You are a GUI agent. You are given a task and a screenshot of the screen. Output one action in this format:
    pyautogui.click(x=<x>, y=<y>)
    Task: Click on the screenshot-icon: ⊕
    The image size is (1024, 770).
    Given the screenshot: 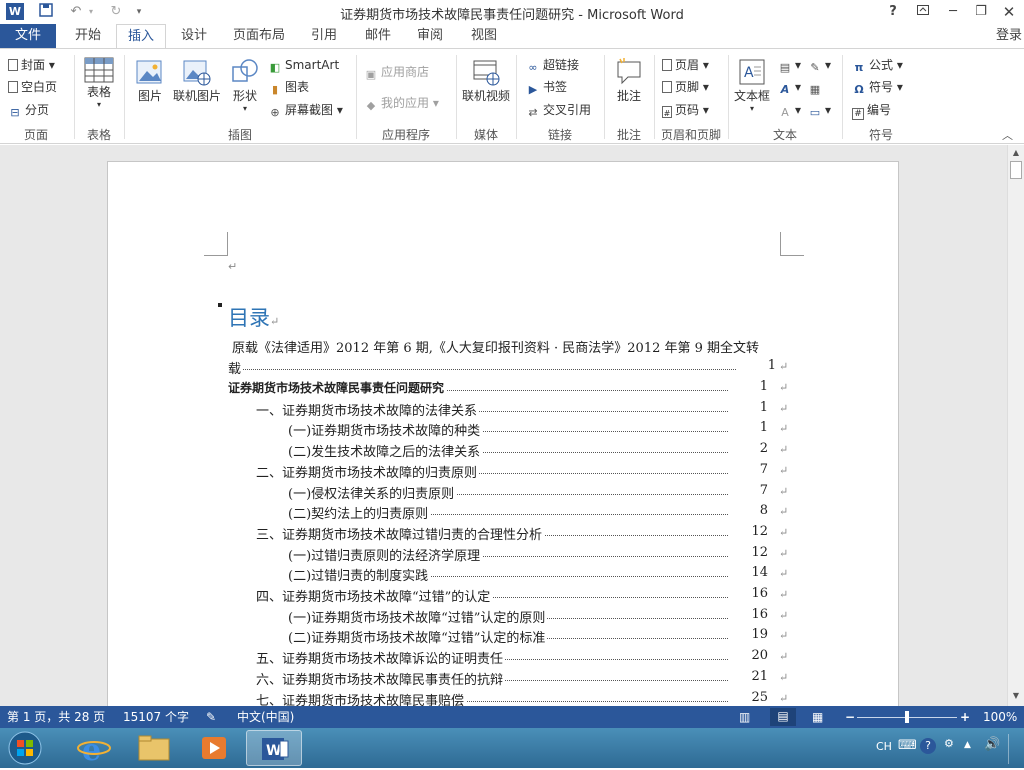 What is the action you would take?
    pyautogui.click(x=275, y=112)
    